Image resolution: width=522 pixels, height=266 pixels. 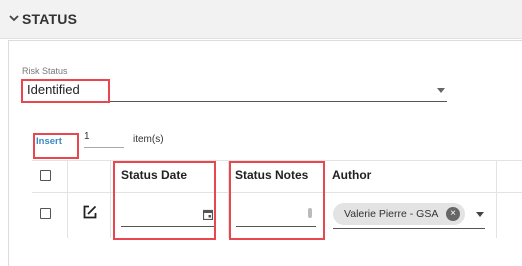 I want to click on edit-icon, so click(x=90, y=212).